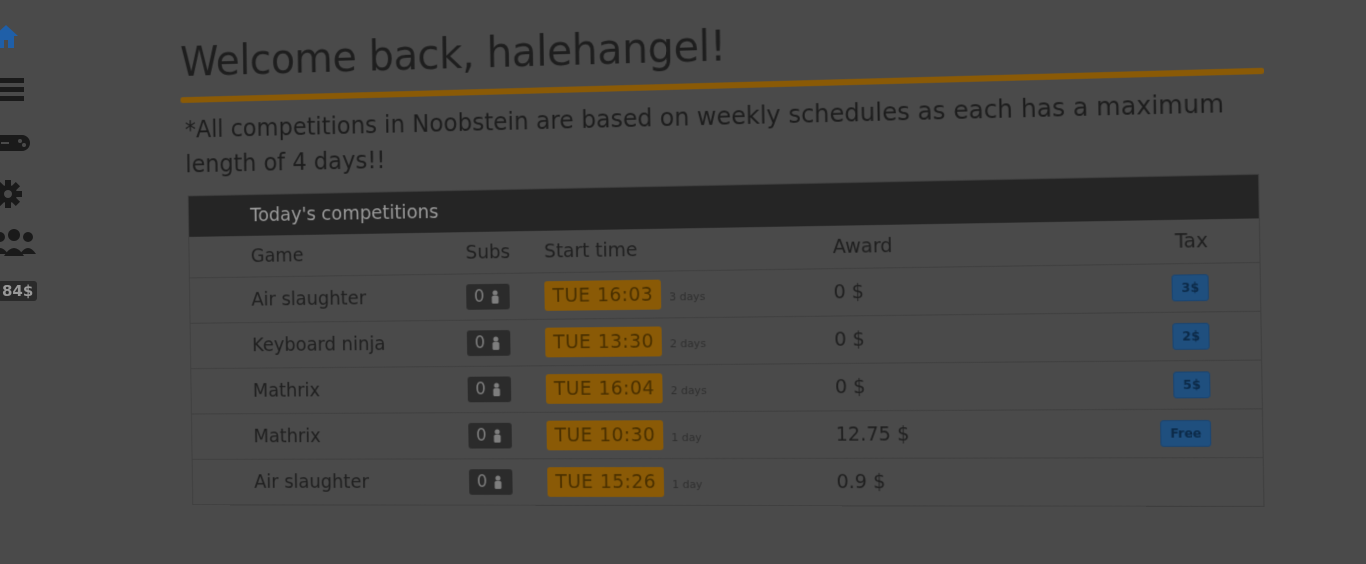 Image resolution: width=1366 pixels, height=564 pixels. Describe the element at coordinates (1190, 288) in the screenshot. I see `tax-button: 3$` at that location.